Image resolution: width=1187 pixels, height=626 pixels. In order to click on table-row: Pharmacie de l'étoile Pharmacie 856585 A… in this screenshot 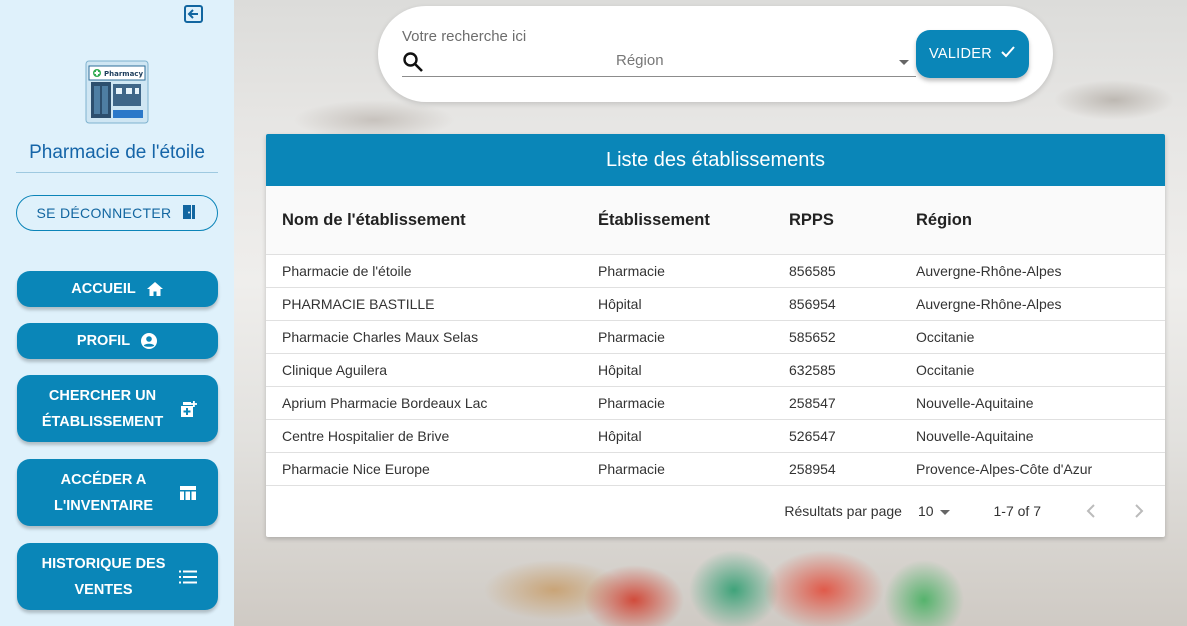, I will do `click(715, 271)`.